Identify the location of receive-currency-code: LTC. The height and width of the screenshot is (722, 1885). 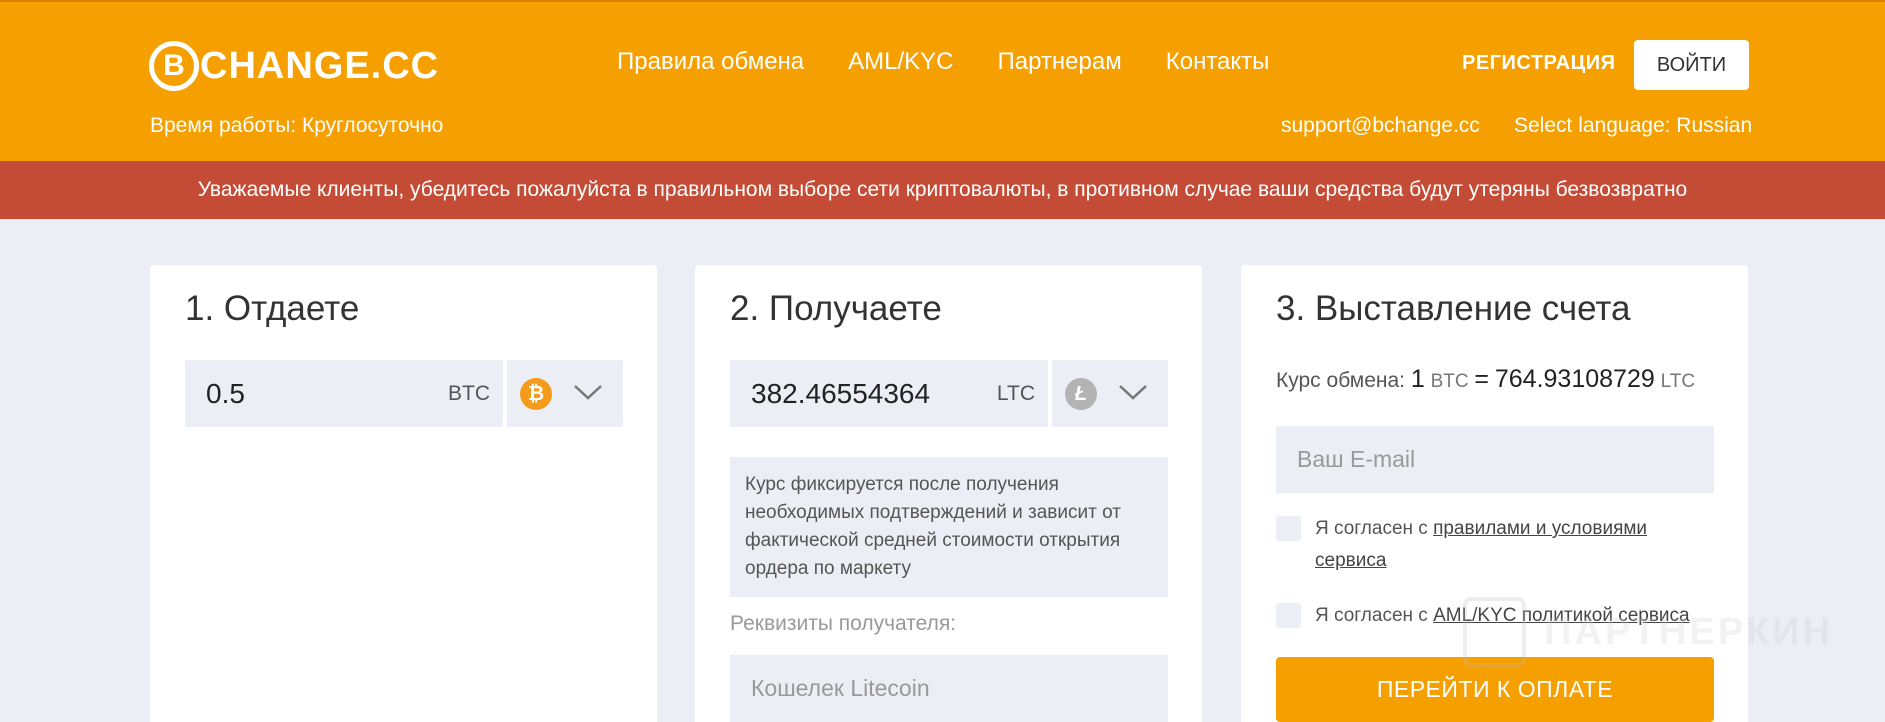
(1015, 393).